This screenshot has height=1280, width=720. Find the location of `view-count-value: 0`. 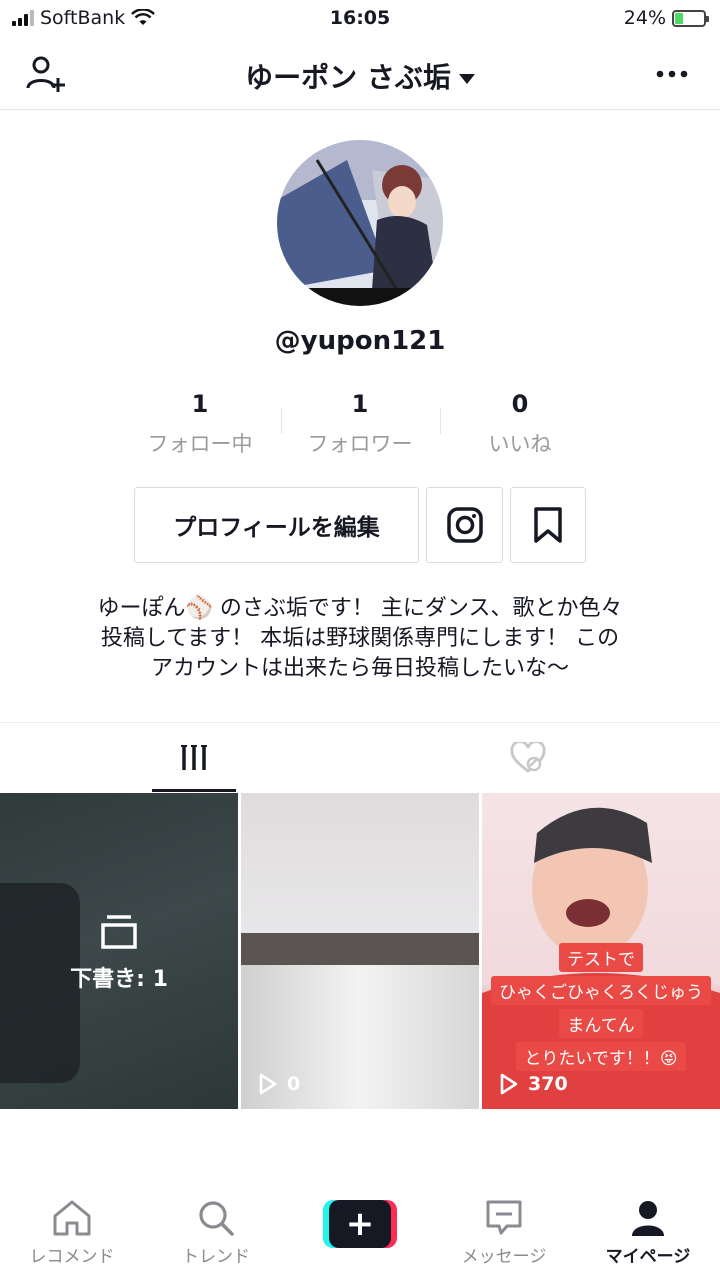

view-count-value: 0 is located at coordinates (294, 1084).